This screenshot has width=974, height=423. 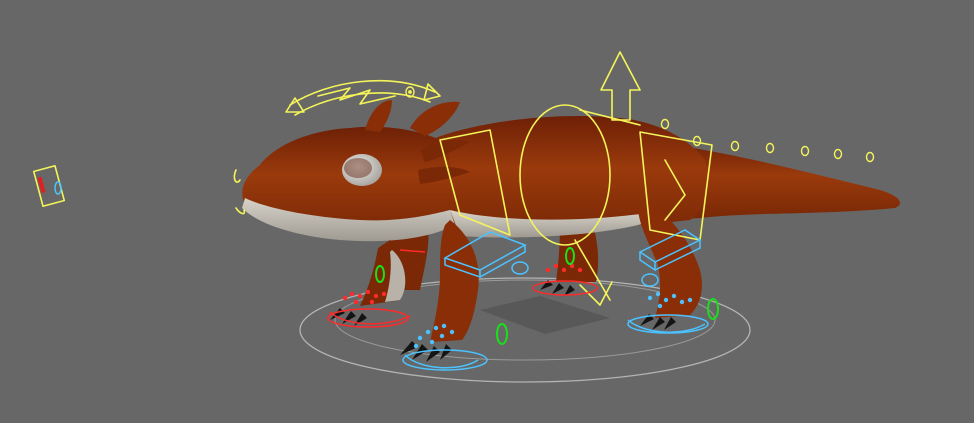 I want to click on head-horn-back, so click(x=435, y=118).